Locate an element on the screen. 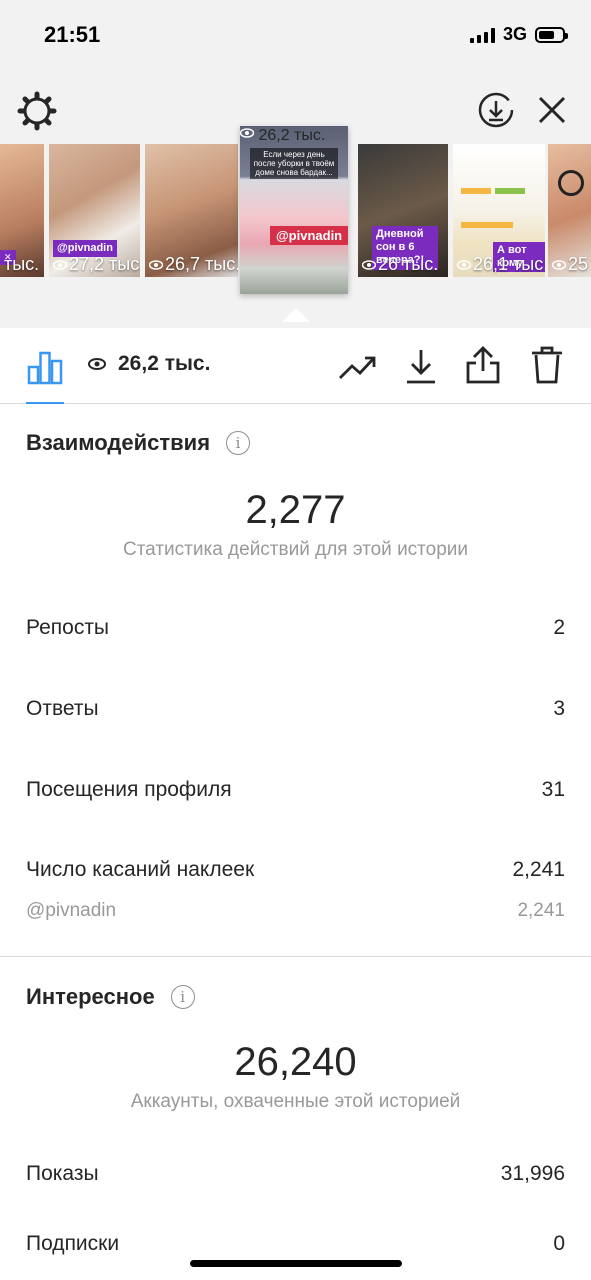 The width and height of the screenshot is (591, 1280). download-icon is located at coordinates (421, 366).